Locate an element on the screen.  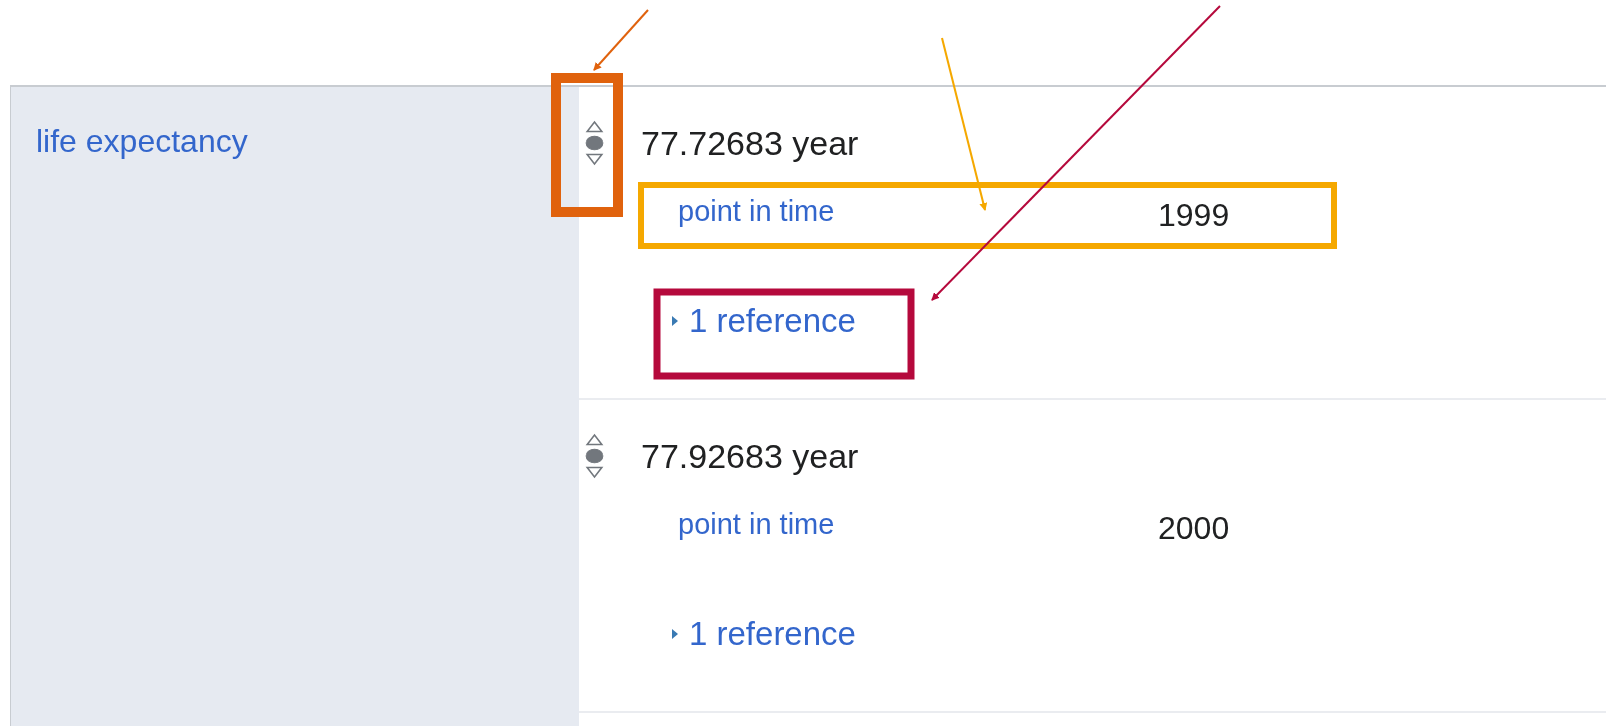
qualifier-value: 1999 is located at coordinates (1194, 215).